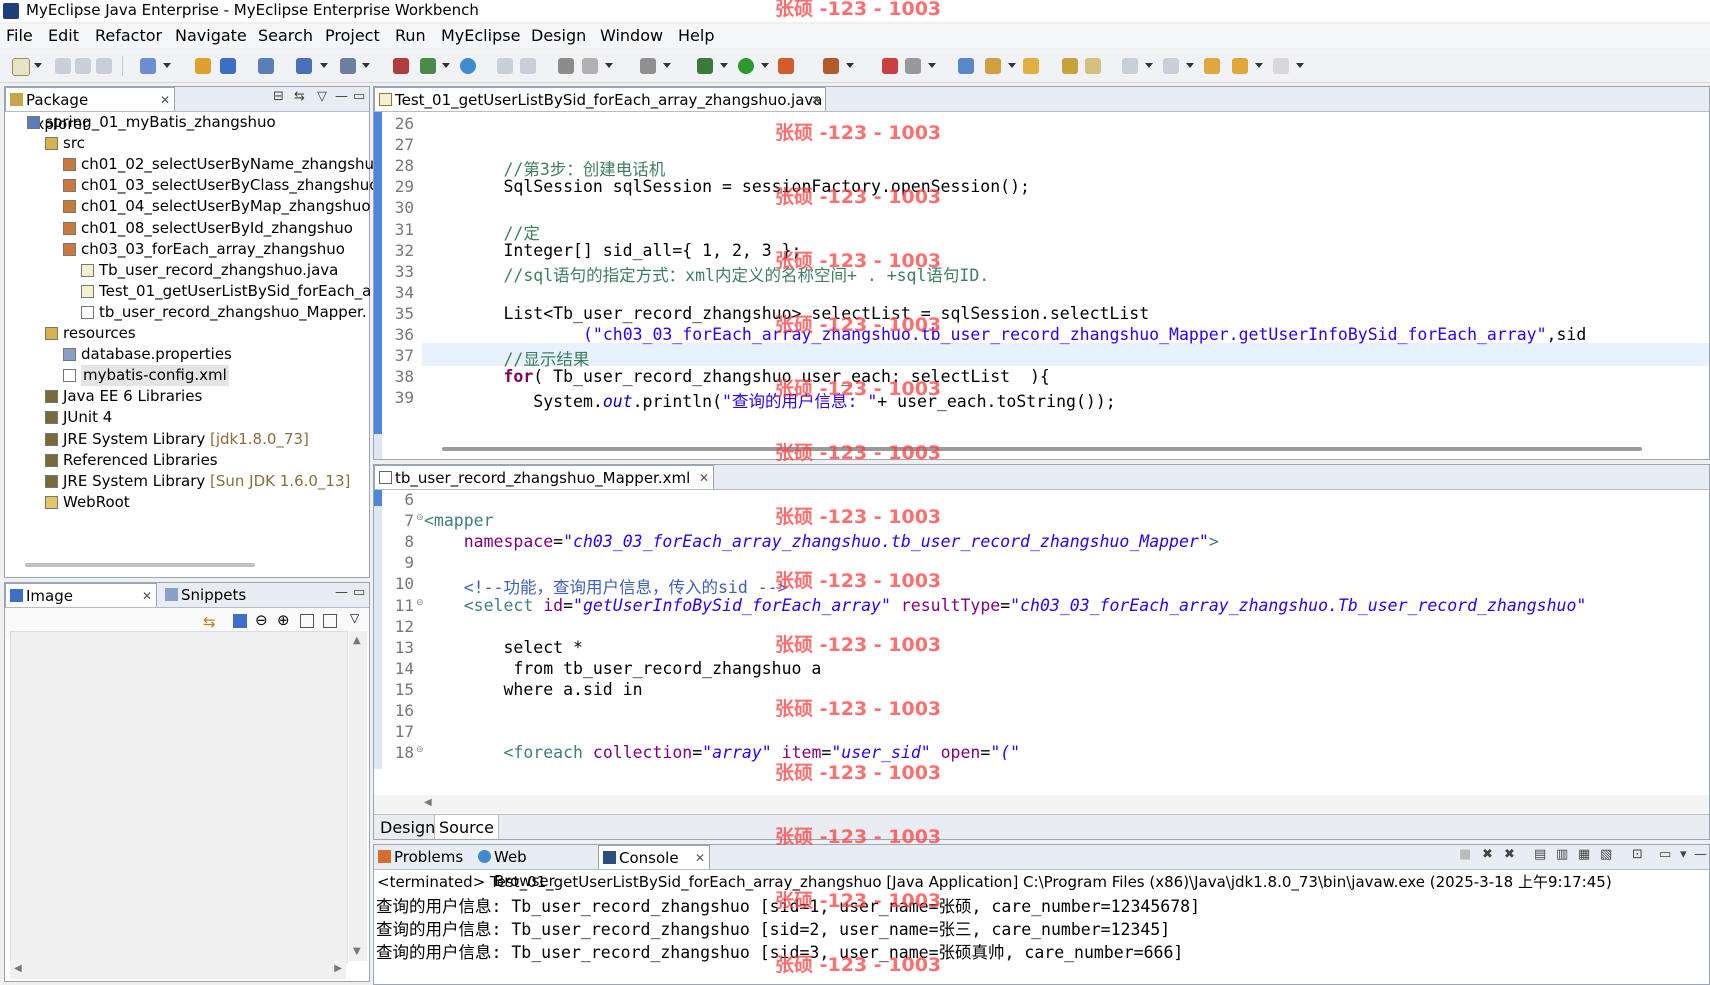  What do you see at coordinates (1041, 804) in the screenshot?
I see `horizontal-scrollbar: ◀` at bounding box center [1041, 804].